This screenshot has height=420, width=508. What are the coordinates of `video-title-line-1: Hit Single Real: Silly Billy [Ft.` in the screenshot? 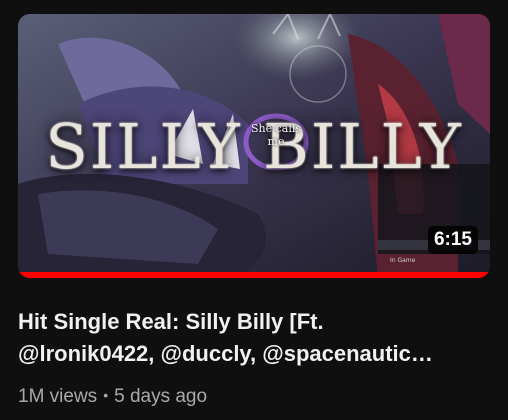 It's located at (171, 321).